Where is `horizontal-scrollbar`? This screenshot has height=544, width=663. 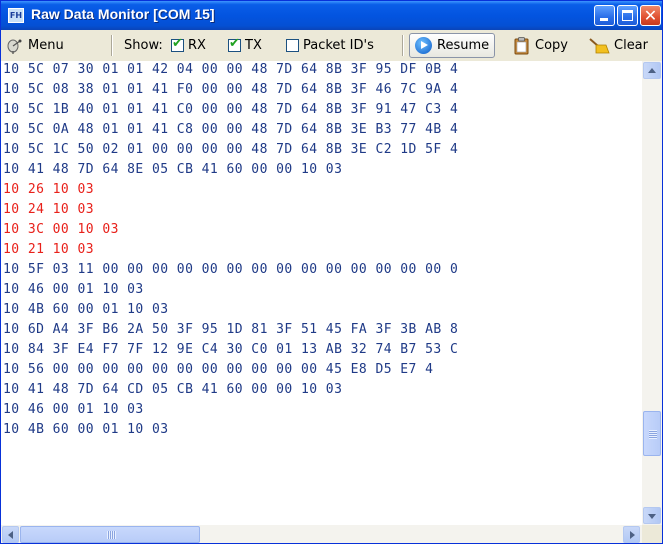
horizontal-scrollbar is located at coordinates (321, 534).